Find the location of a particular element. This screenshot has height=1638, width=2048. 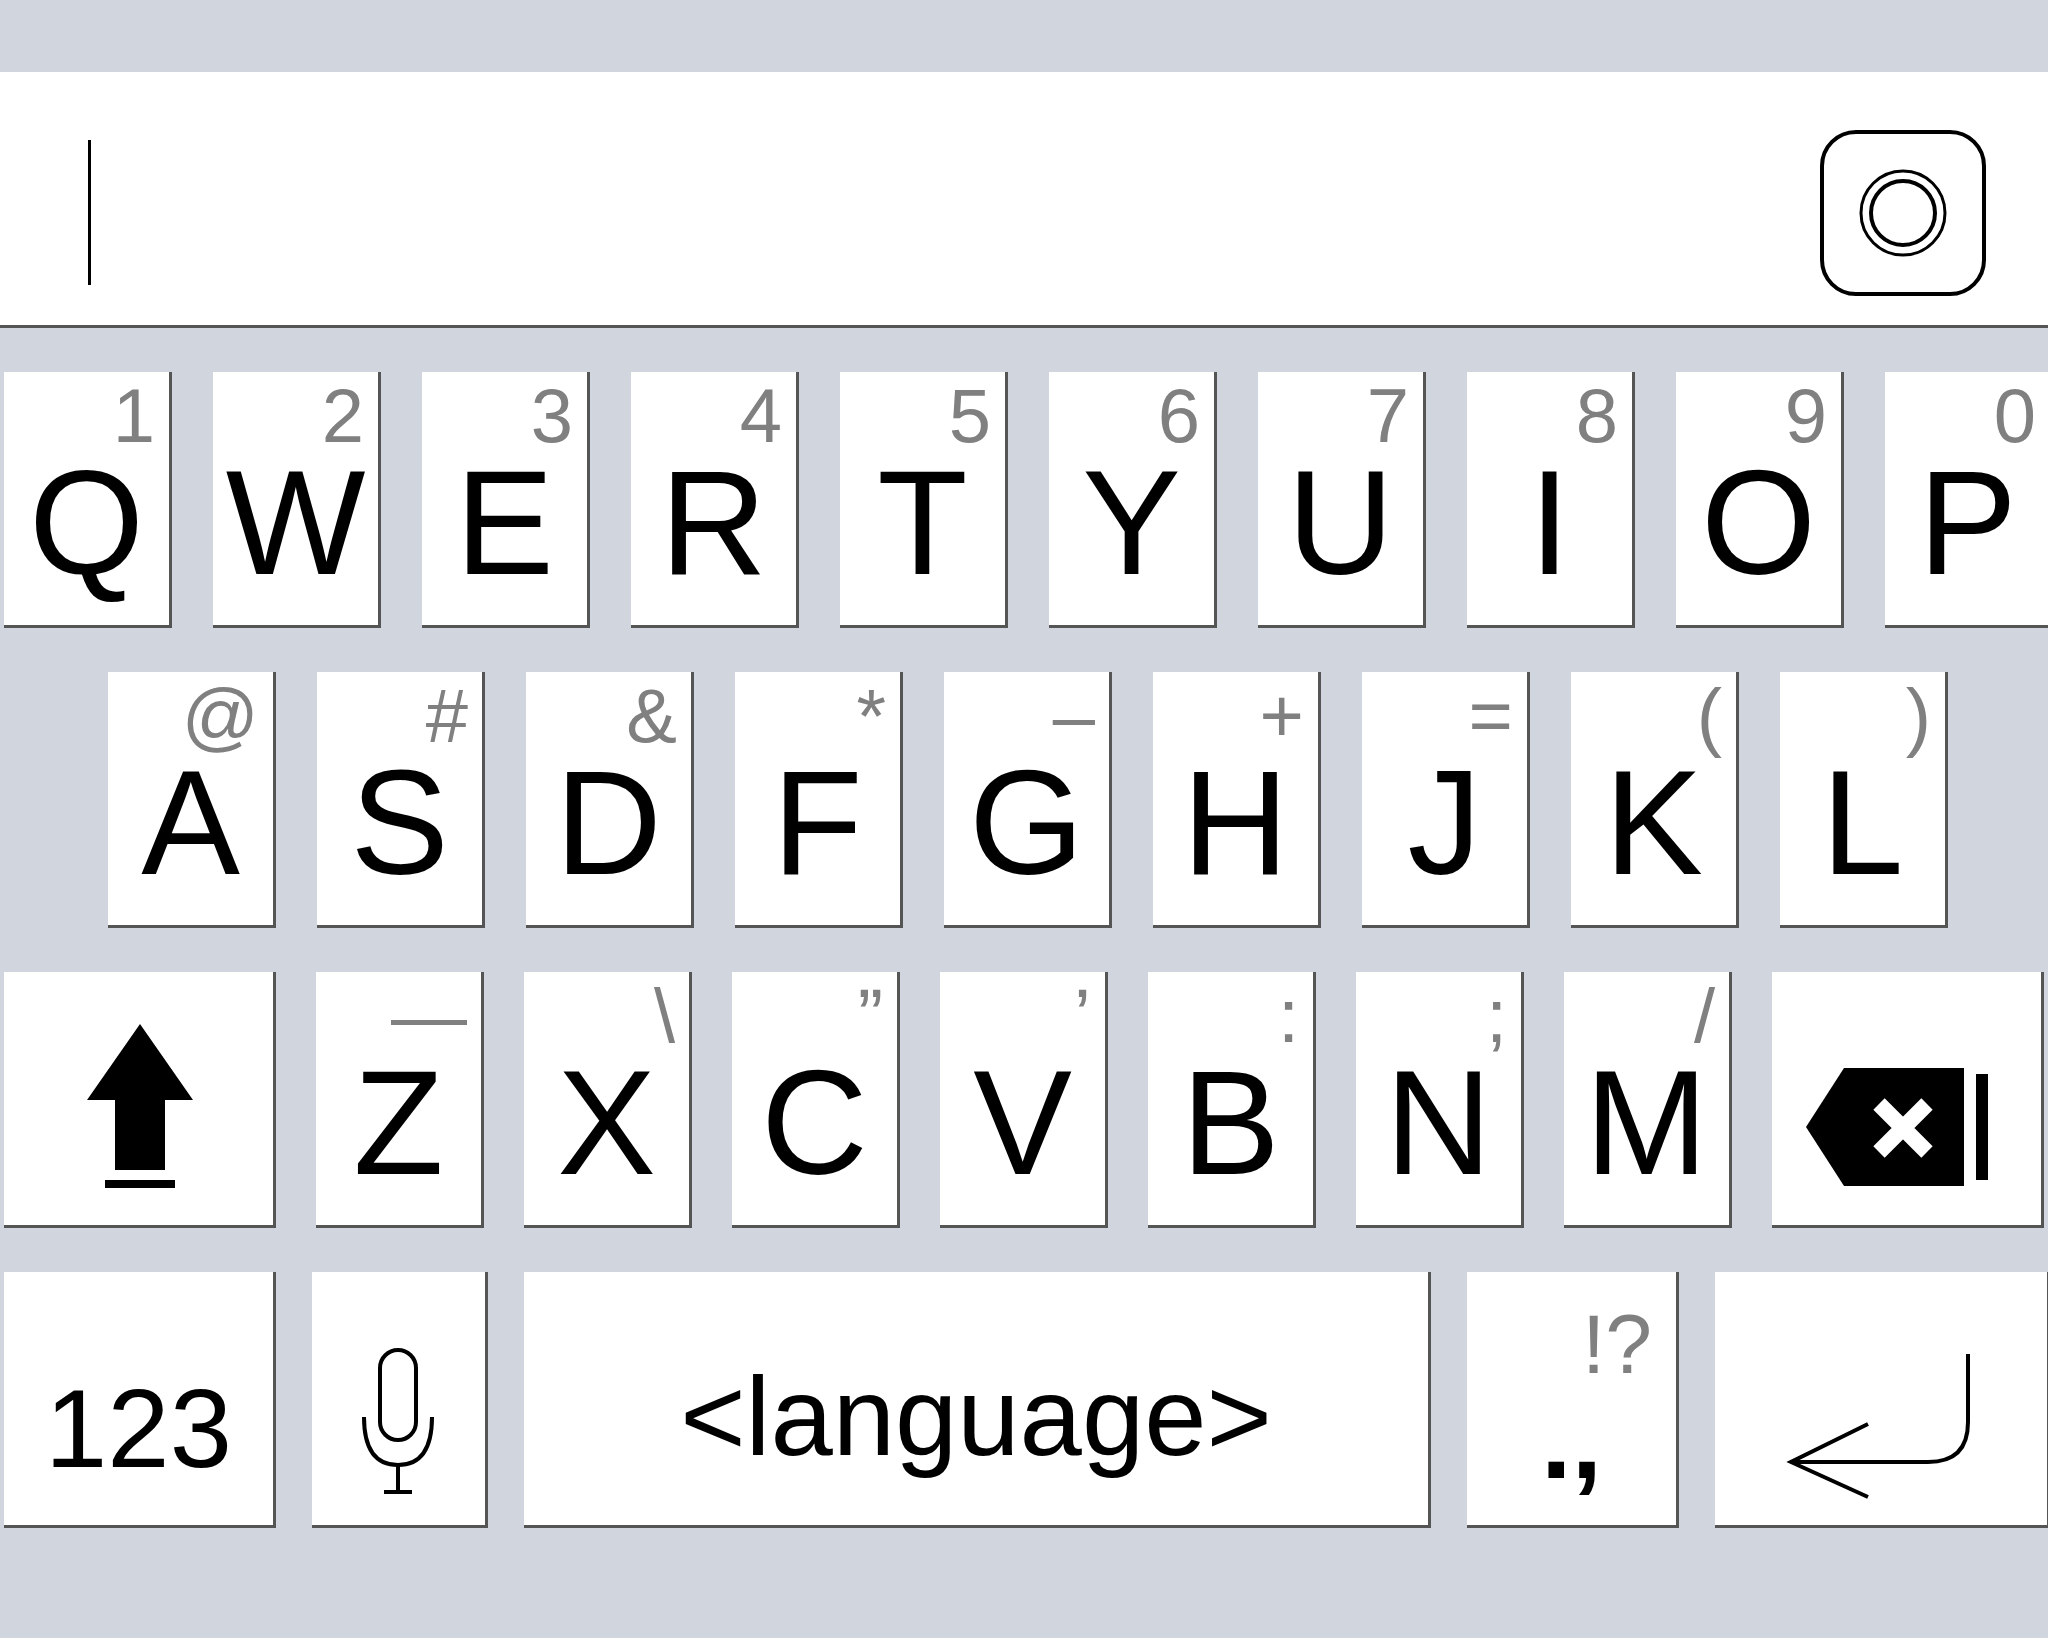

backspace-key is located at coordinates (1908, 1100).